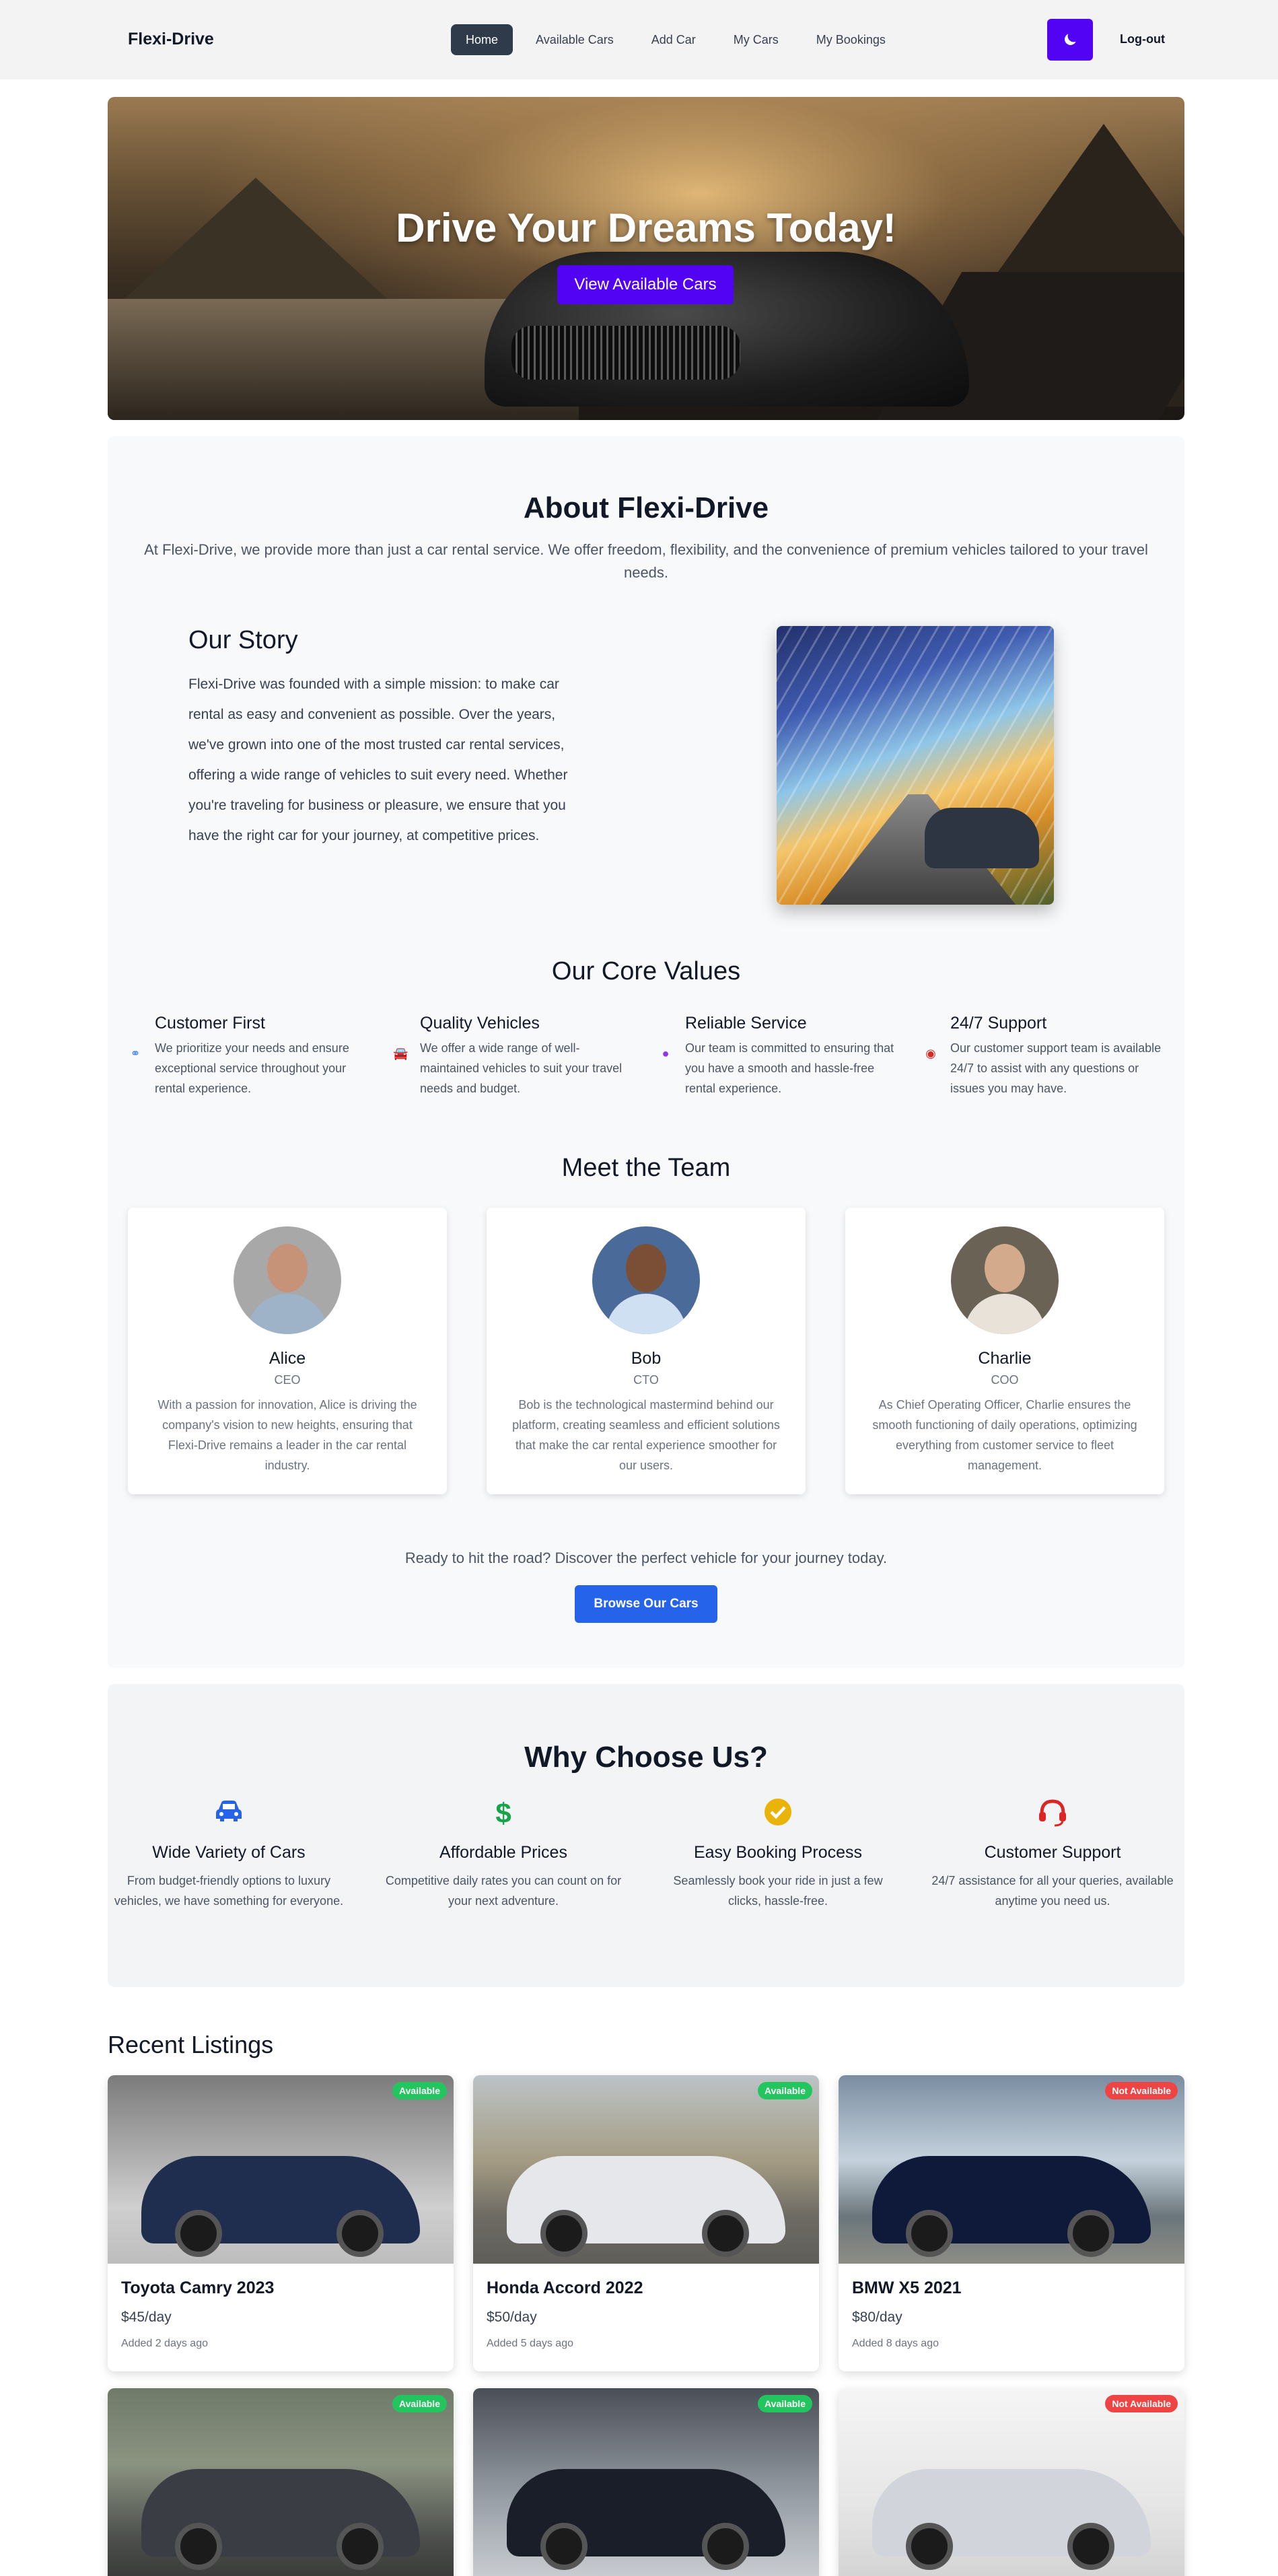 The image size is (1278, 2576). I want to click on listing-title: Toyota Camry 2023, so click(198, 2287).